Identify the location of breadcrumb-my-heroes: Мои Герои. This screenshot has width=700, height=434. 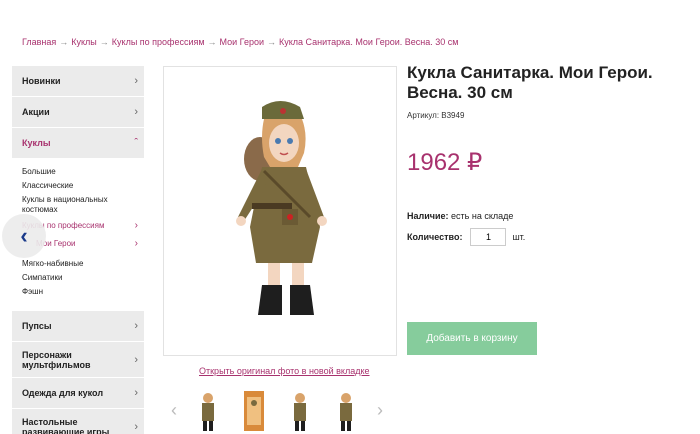
(242, 42).